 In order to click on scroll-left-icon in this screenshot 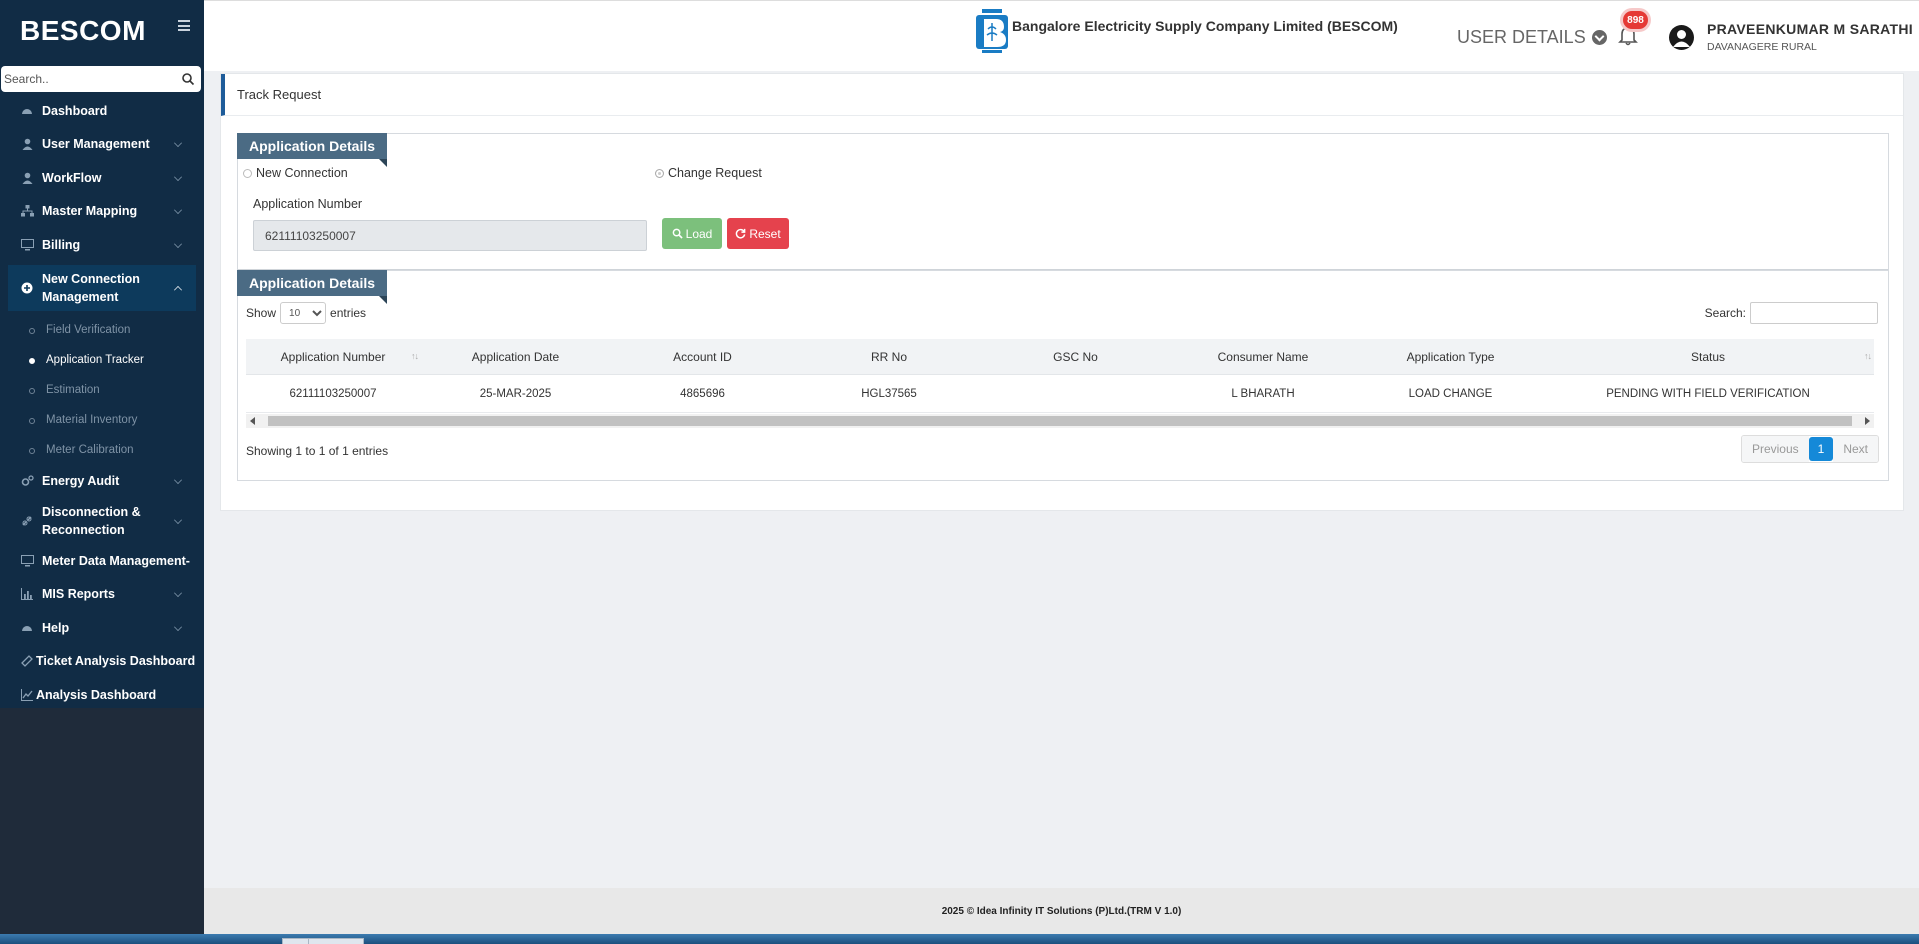, I will do `click(252, 421)`.